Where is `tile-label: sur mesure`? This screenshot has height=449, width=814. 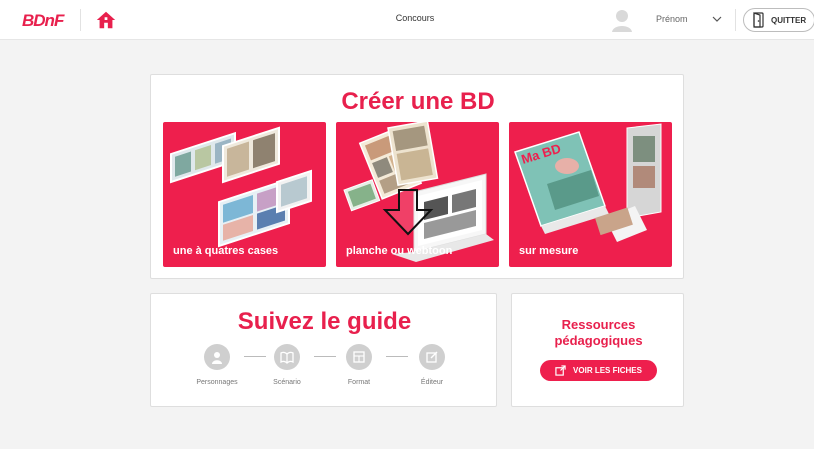 tile-label: sur mesure is located at coordinates (549, 251).